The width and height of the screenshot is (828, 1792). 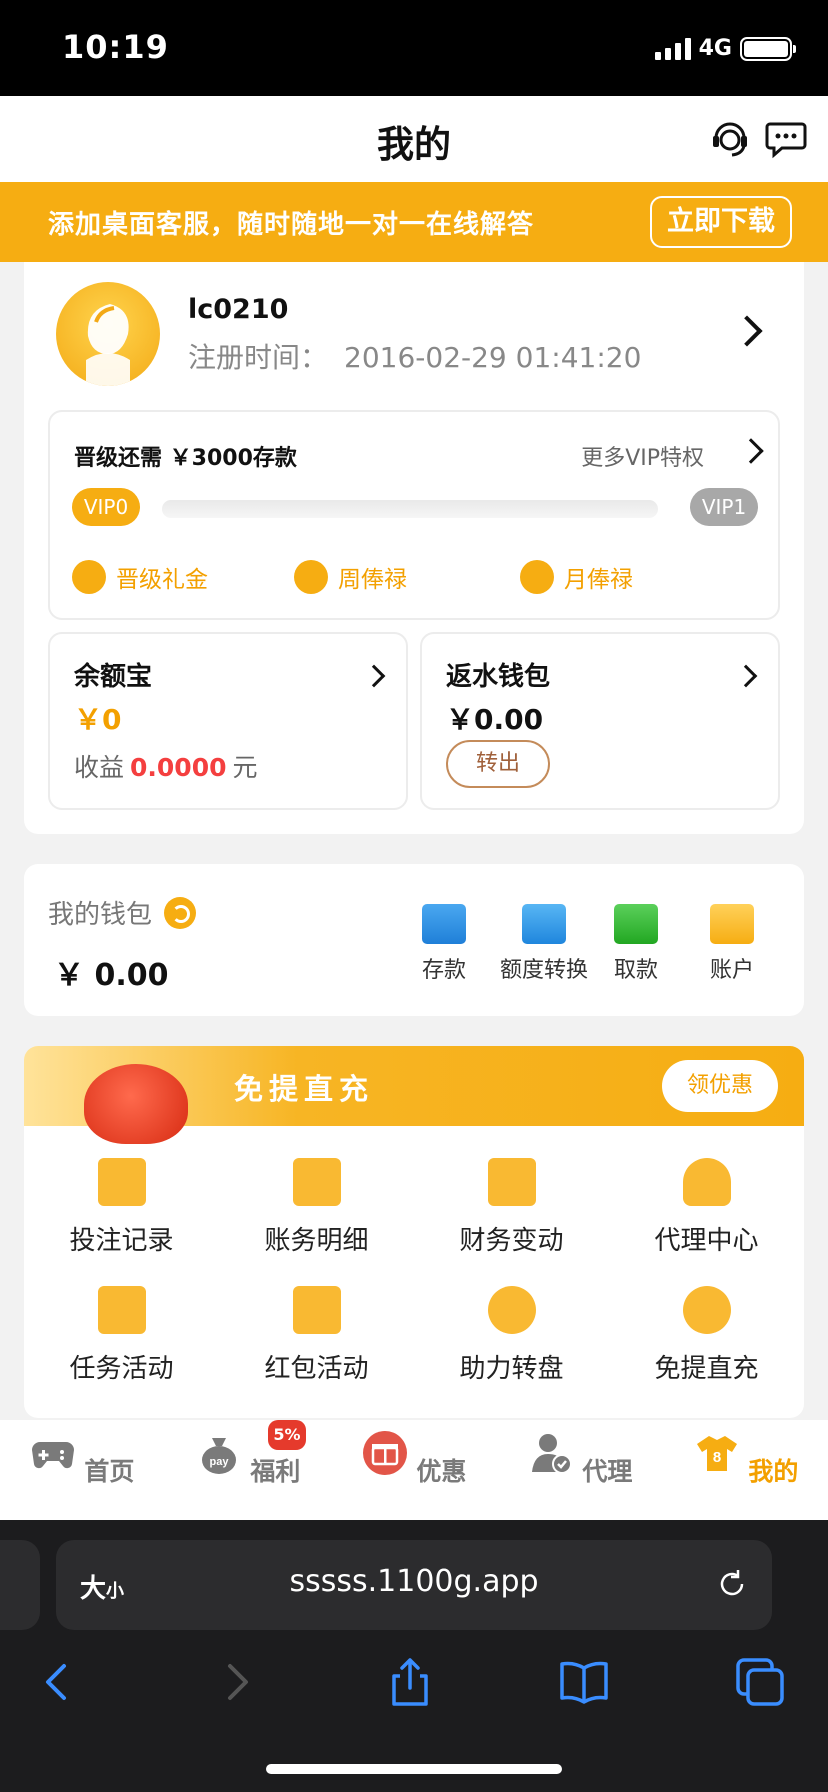 I want to click on vip-current-badge: VIP0, so click(x=106, y=507).